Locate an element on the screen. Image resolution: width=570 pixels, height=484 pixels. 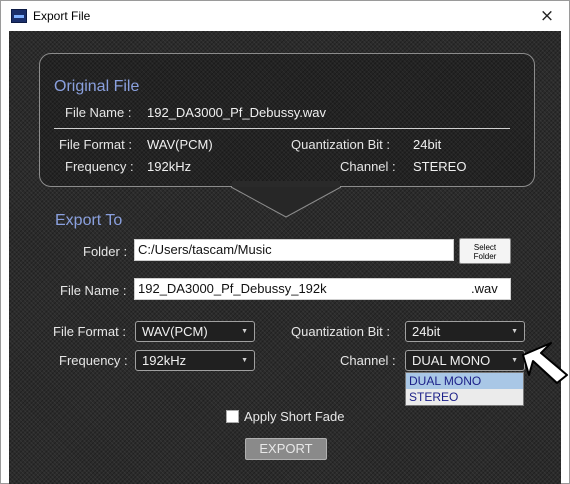
channel-option-stereo: STEREO is located at coordinates (464, 397).